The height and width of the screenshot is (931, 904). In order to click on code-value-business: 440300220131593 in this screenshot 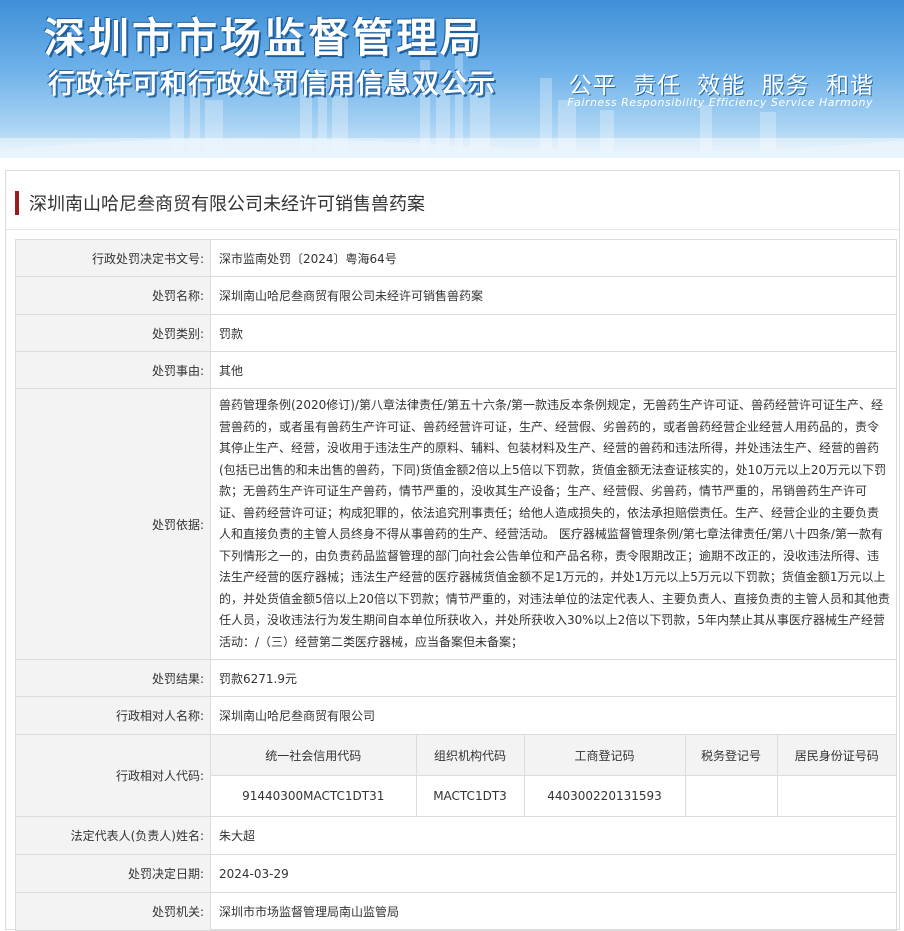, I will do `click(605, 795)`.